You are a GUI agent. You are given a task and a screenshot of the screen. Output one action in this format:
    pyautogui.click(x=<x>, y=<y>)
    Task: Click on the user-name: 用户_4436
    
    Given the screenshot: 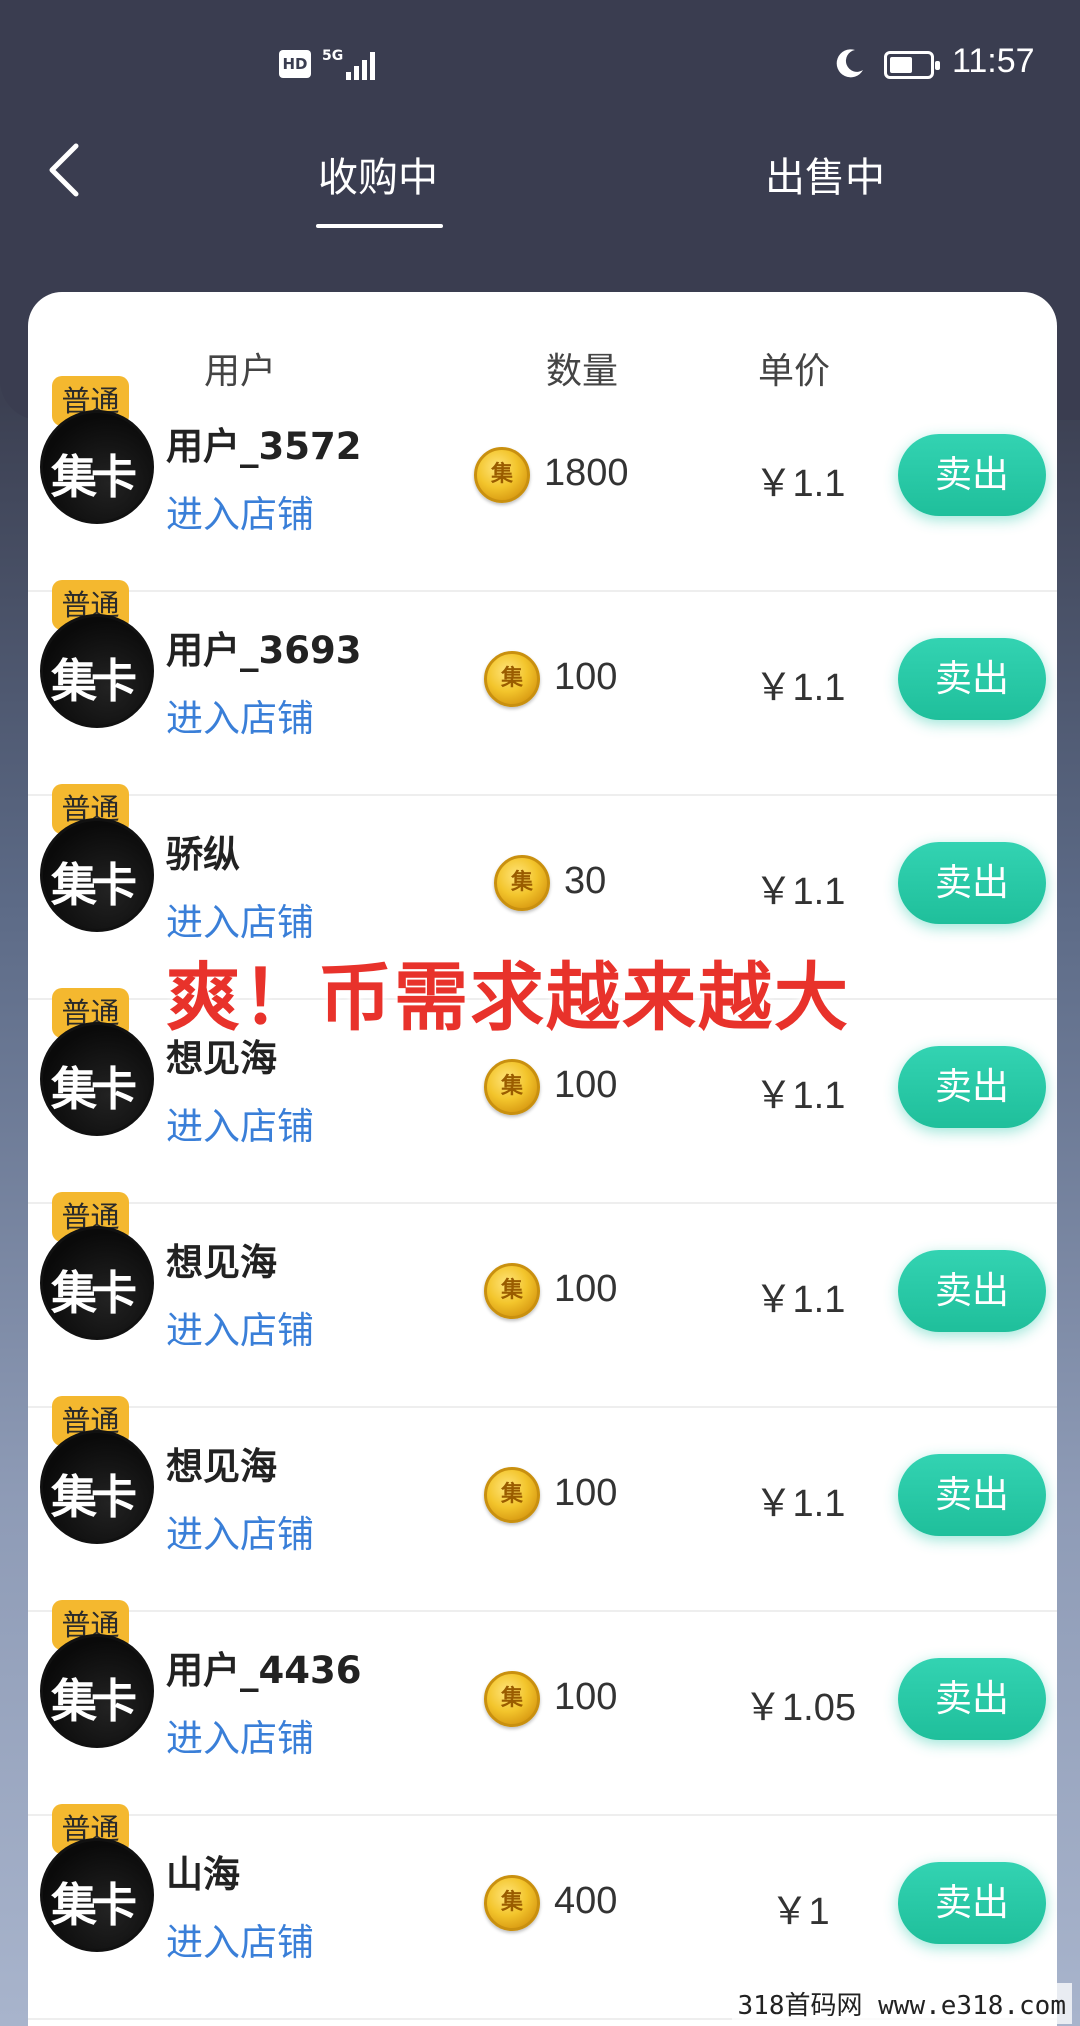 What is the action you would take?
    pyautogui.click(x=264, y=1670)
    